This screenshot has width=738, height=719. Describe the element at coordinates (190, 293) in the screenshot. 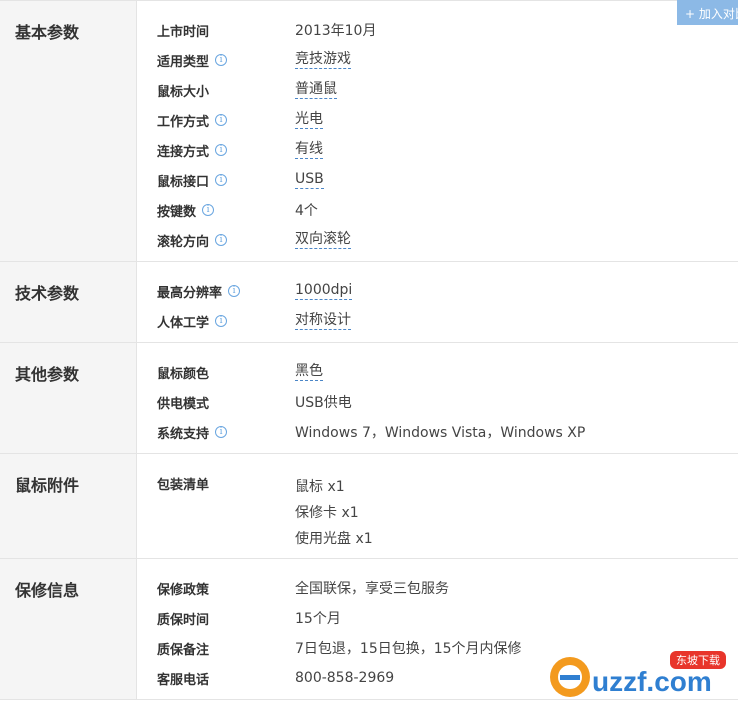

I see `spec-label-text: 最高分辨率` at that location.